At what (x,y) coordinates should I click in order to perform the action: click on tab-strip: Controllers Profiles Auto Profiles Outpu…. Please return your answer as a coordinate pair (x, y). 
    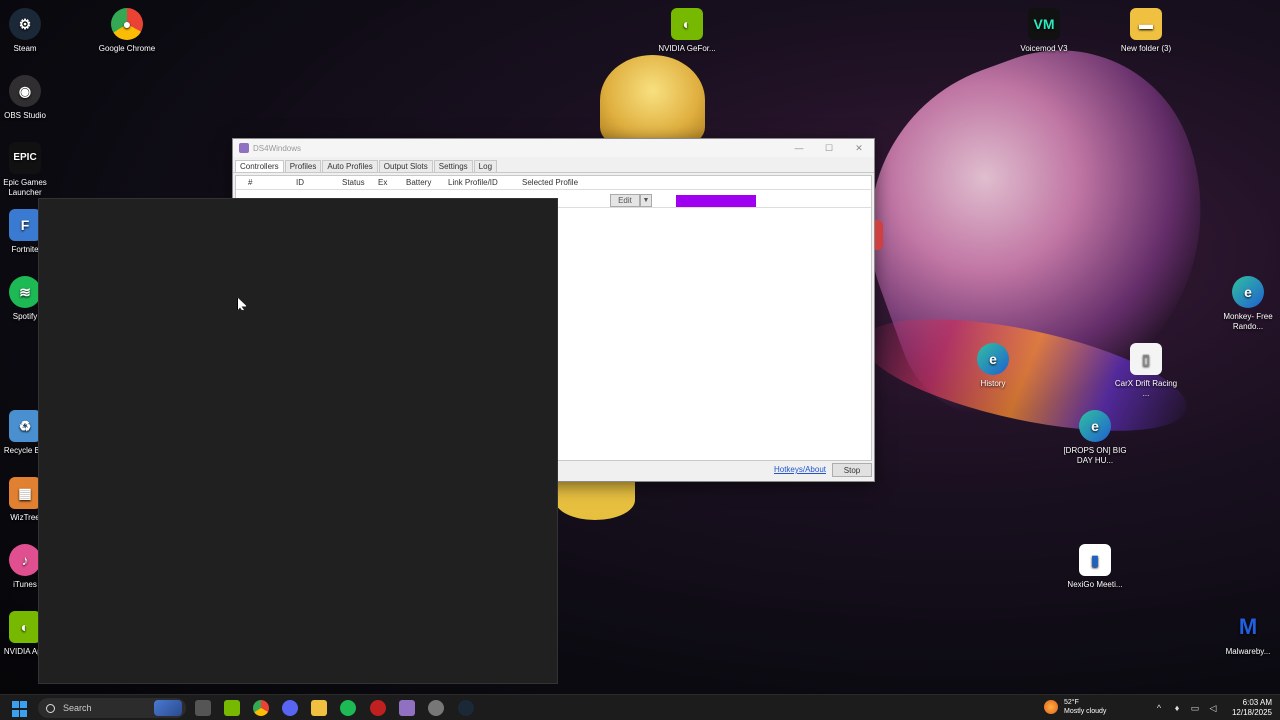
    Looking at the image, I should click on (553, 166).